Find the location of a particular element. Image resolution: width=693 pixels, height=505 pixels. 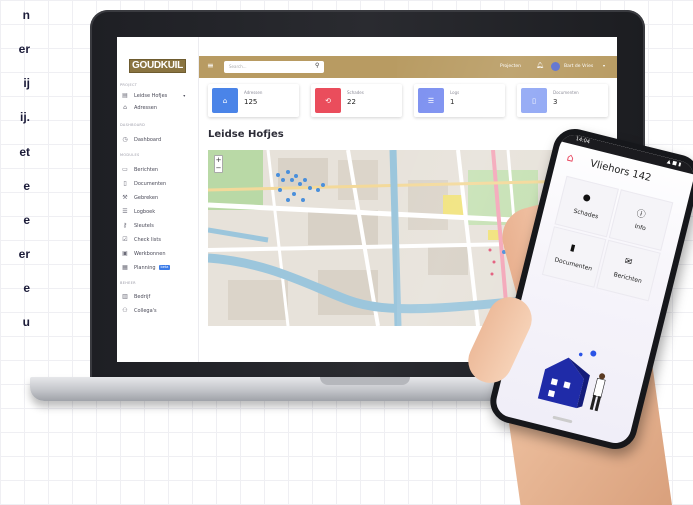

building-icon: ▤ is located at coordinates (125, 95).